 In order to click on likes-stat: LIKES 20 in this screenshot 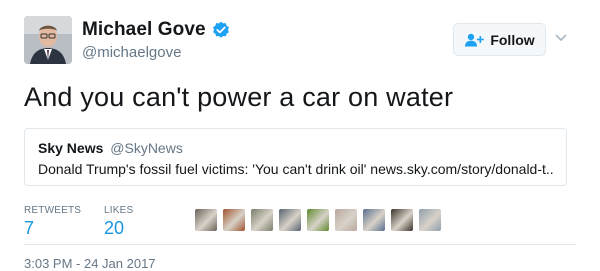, I will do `click(118, 222)`.